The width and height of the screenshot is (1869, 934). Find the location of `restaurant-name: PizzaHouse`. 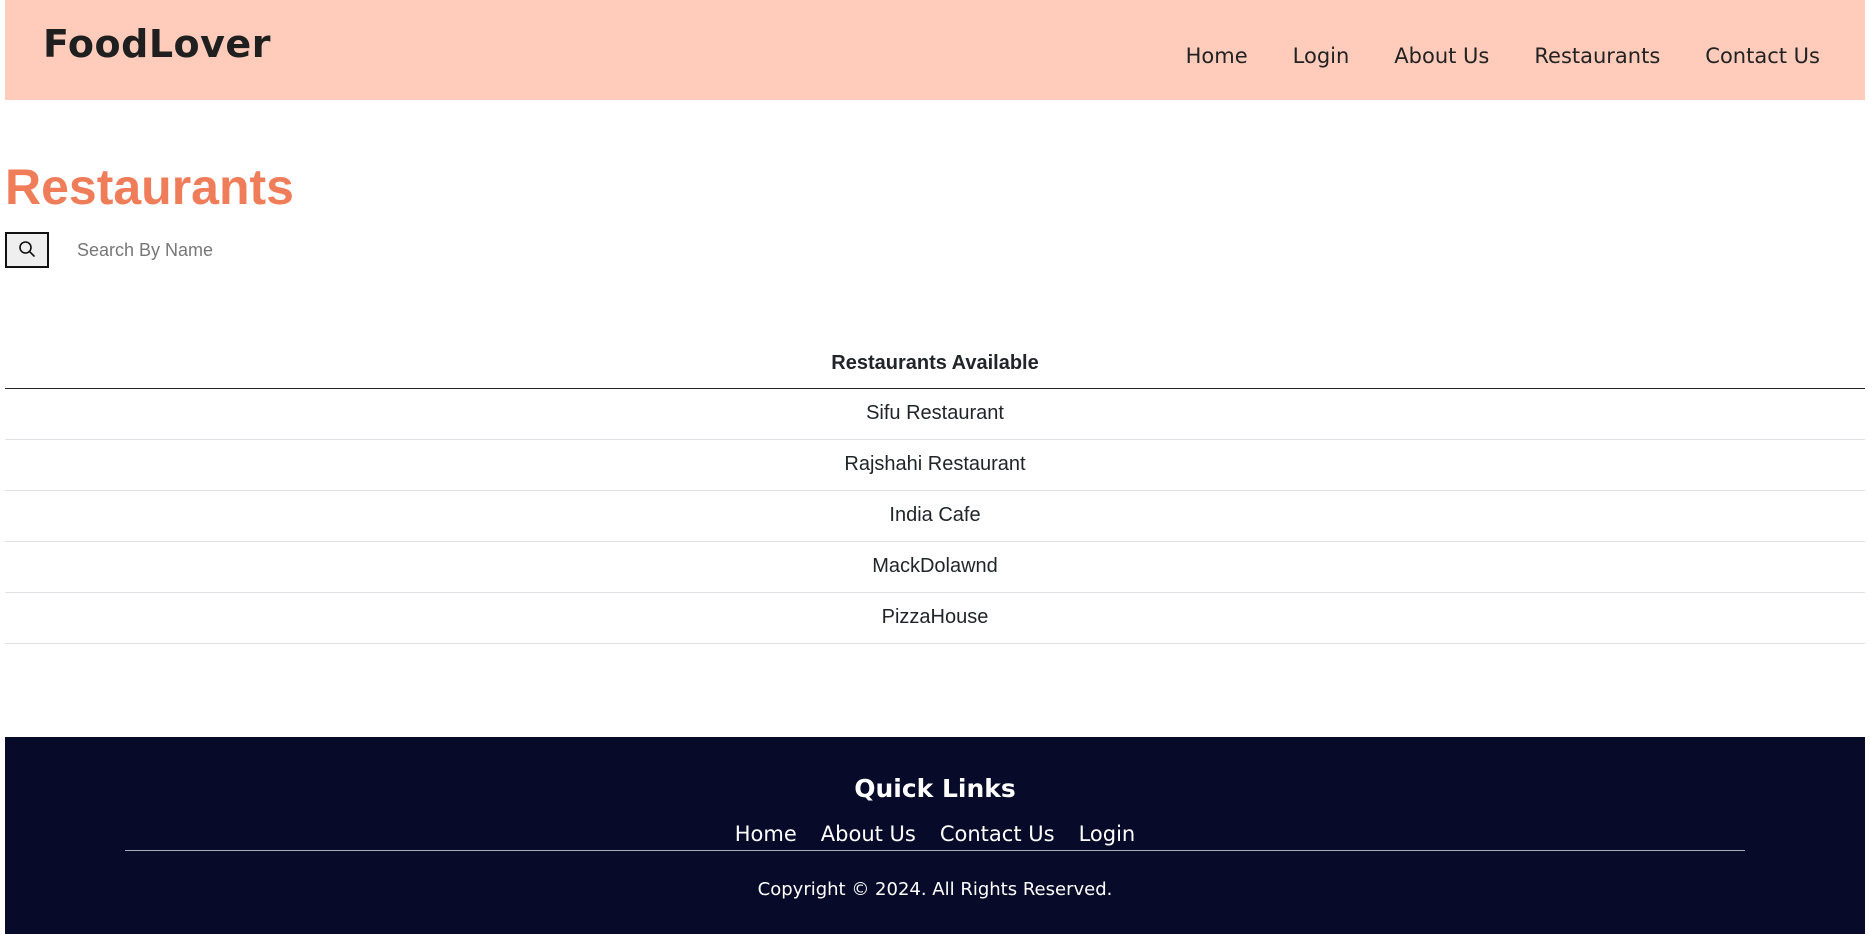

restaurant-name: PizzaHouse is located at coordinates (935, 618).